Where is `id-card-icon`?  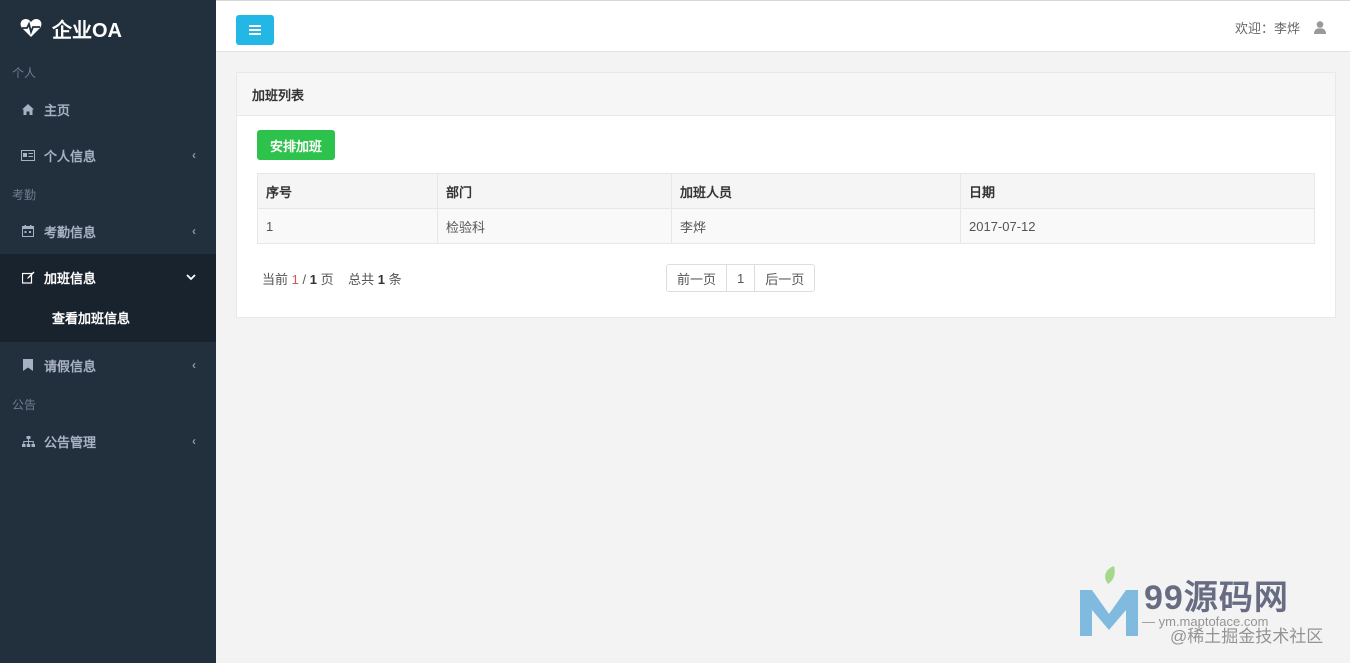 id-card-icon is located at coordinates (28, 155).